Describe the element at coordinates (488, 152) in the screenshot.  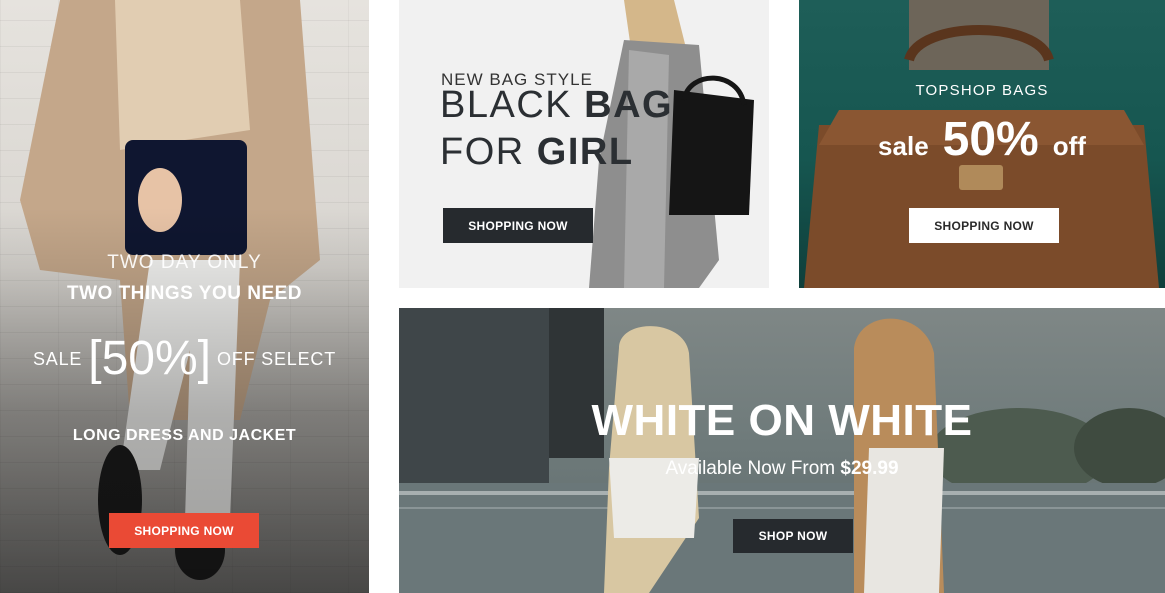
I see `headline-light: FOR` at that location.